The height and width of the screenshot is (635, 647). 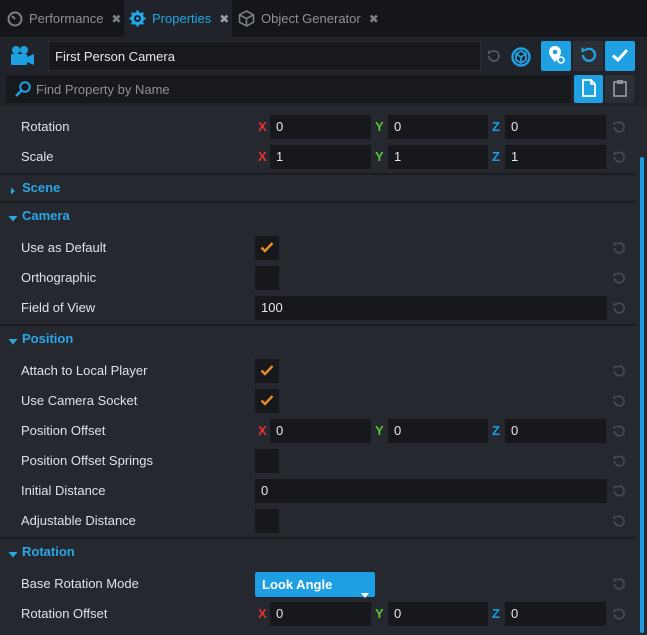 I want to click on map-pin-icon, so click(x=556, y=56).